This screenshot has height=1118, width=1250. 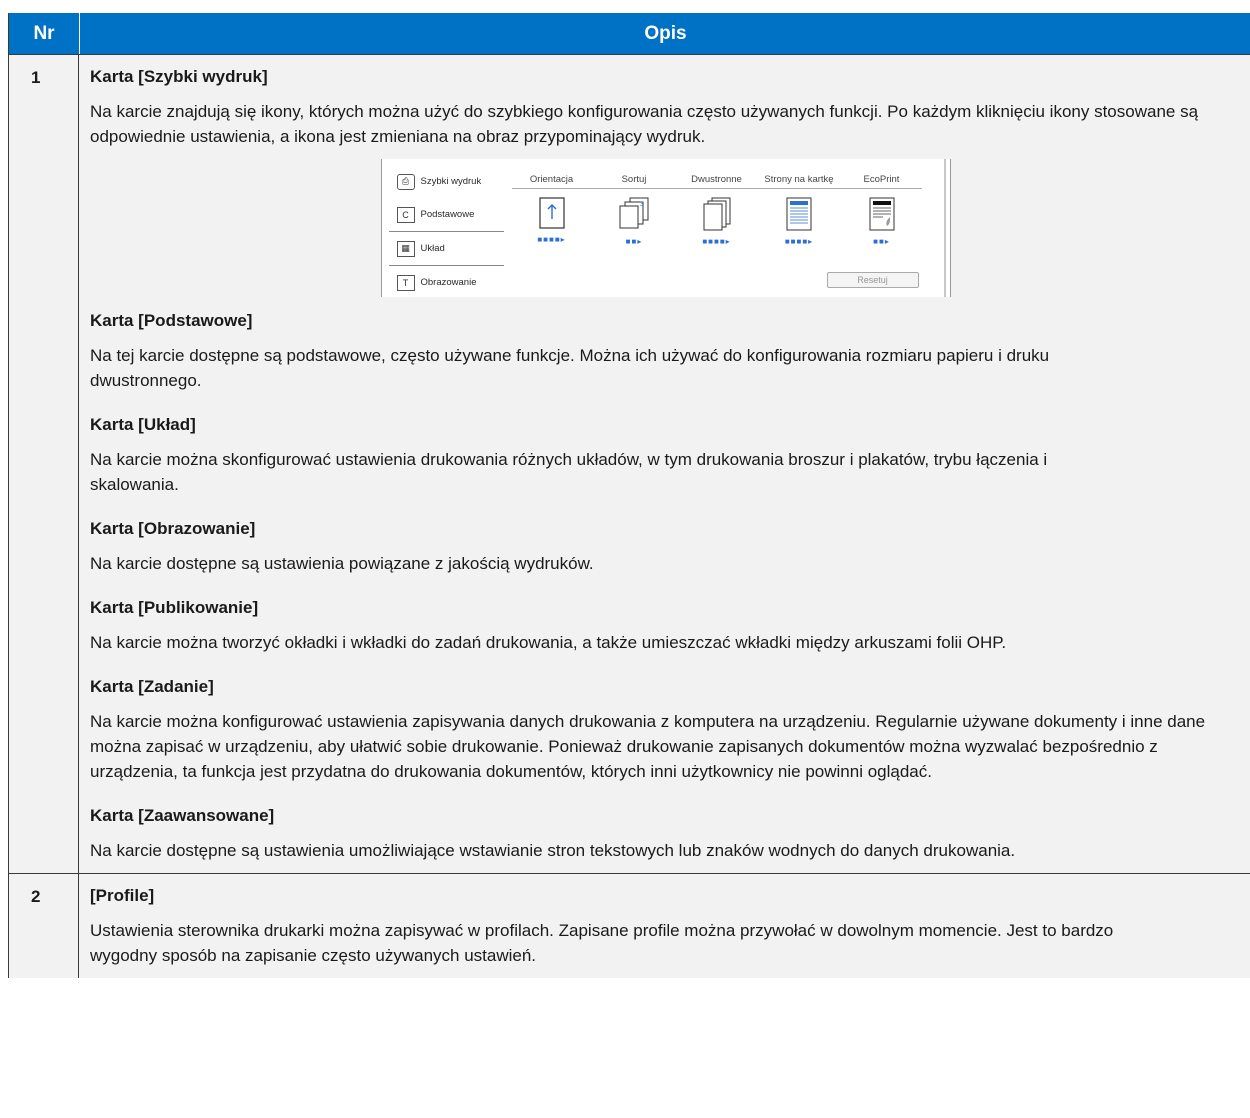 I want to click on section-title: Karta [Układ], so click(x=143, y=424).